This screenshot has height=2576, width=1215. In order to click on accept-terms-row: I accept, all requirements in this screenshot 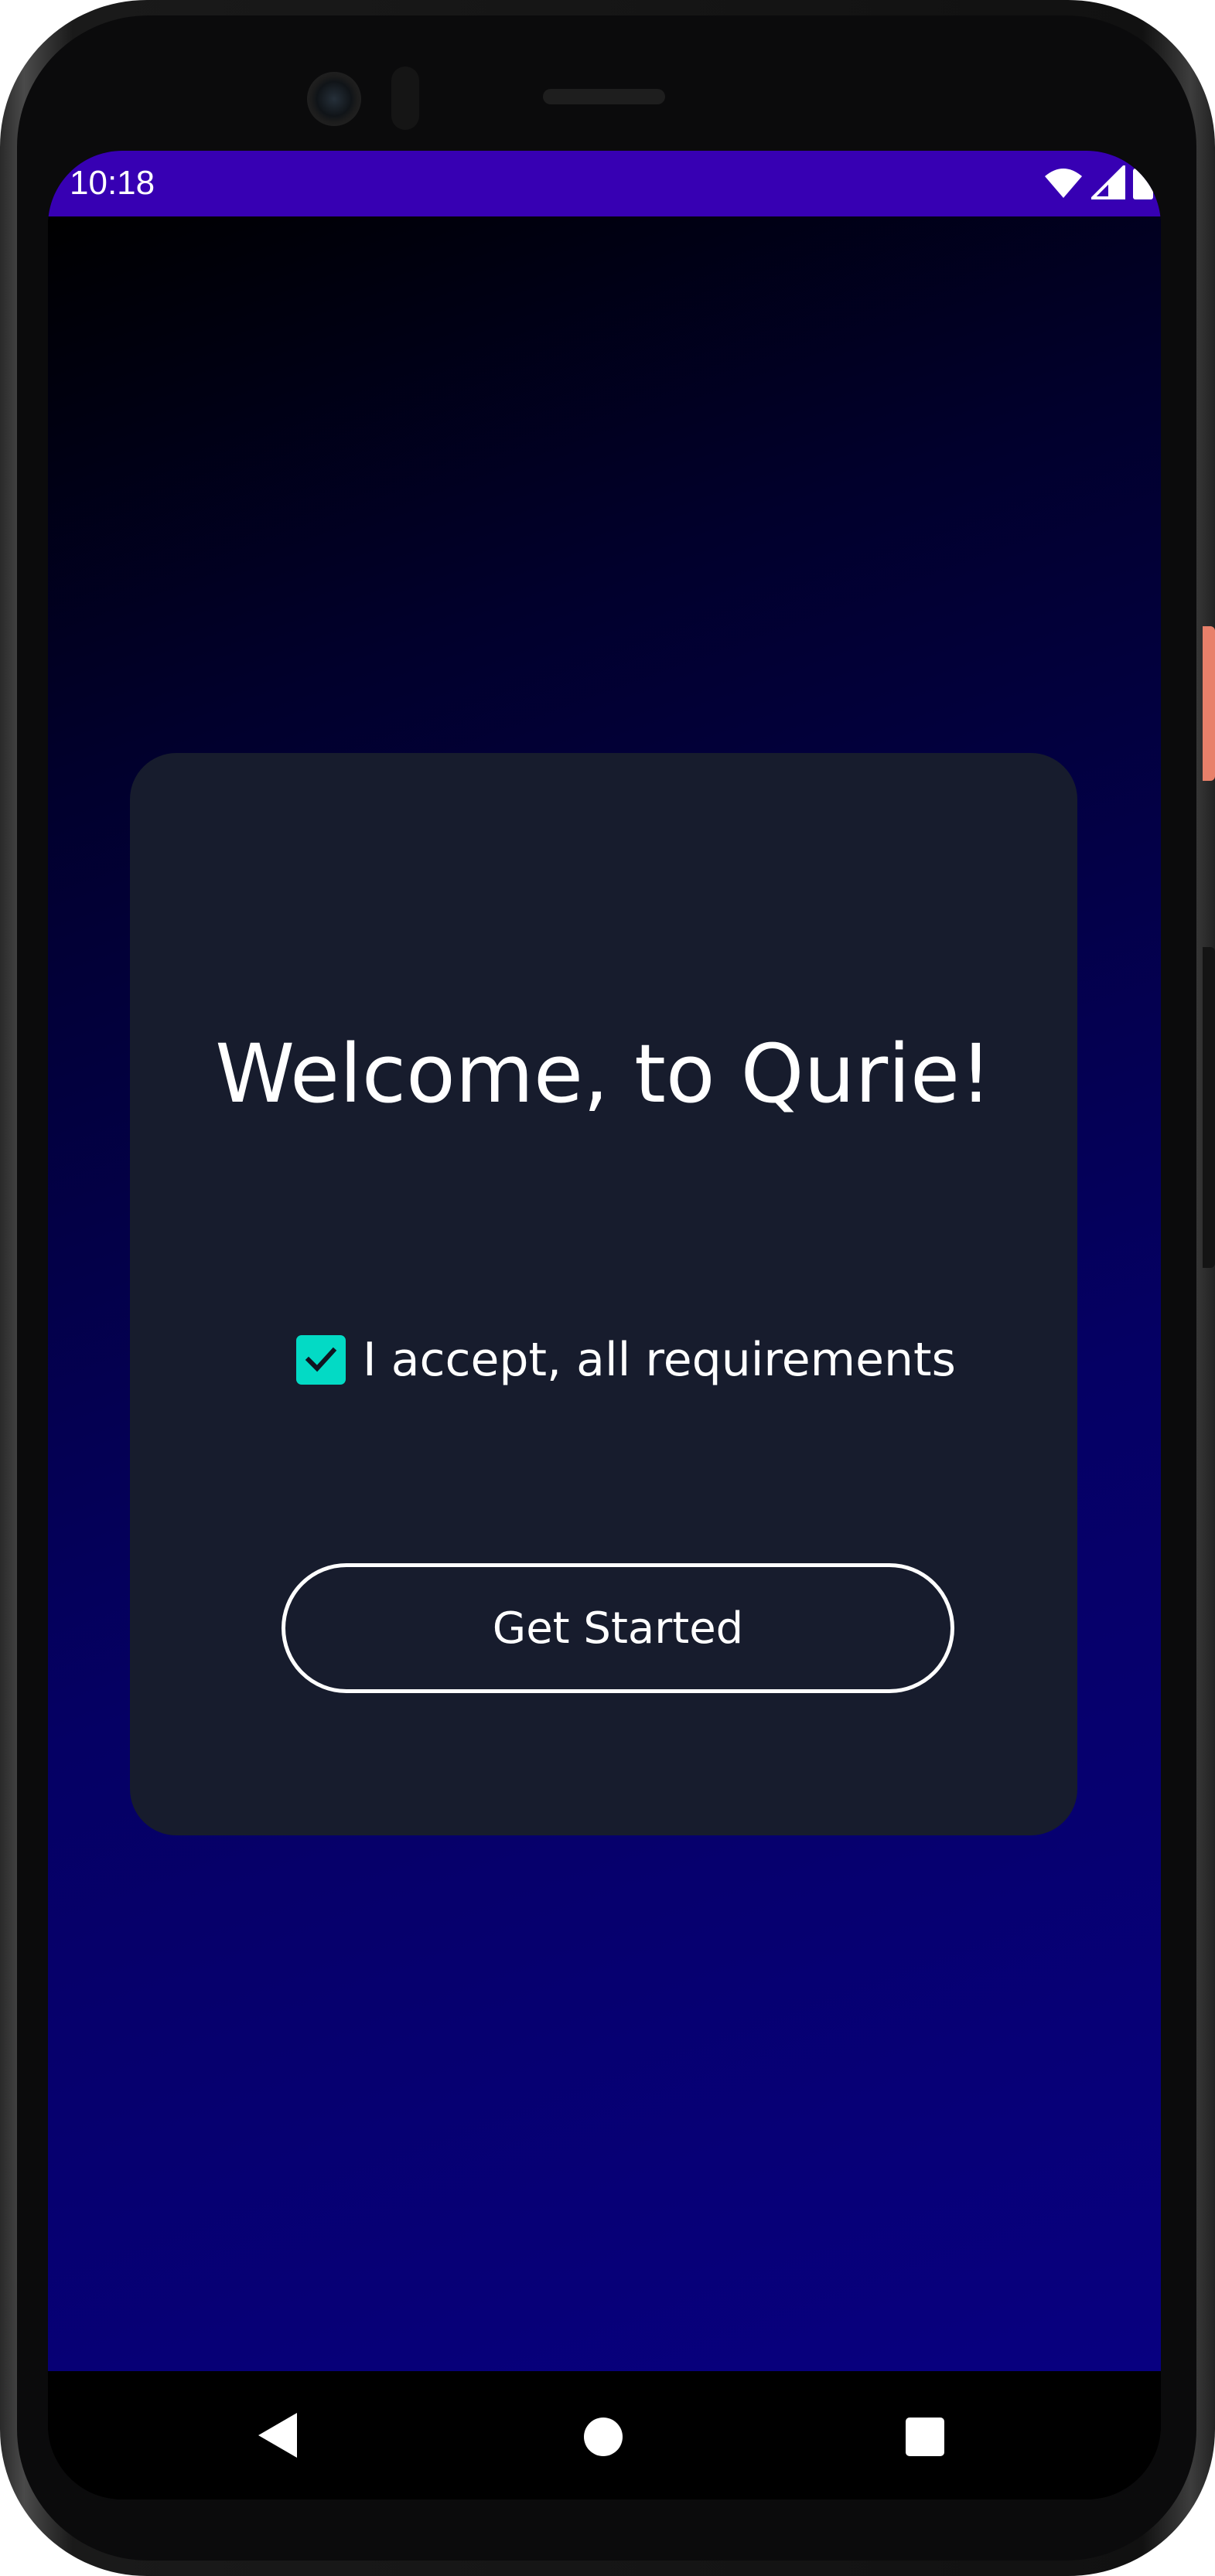, I will do `click(626, 1360)`.